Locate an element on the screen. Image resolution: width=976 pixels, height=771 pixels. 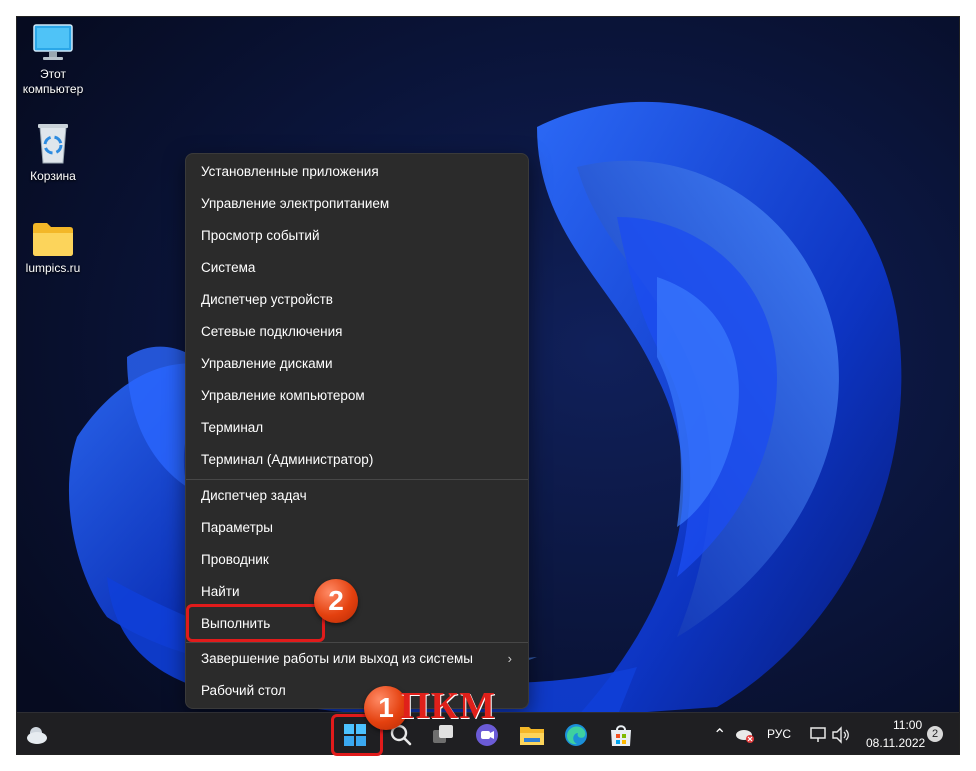
clock-date: 08.11.2022 is located at coordinates (895, 743).